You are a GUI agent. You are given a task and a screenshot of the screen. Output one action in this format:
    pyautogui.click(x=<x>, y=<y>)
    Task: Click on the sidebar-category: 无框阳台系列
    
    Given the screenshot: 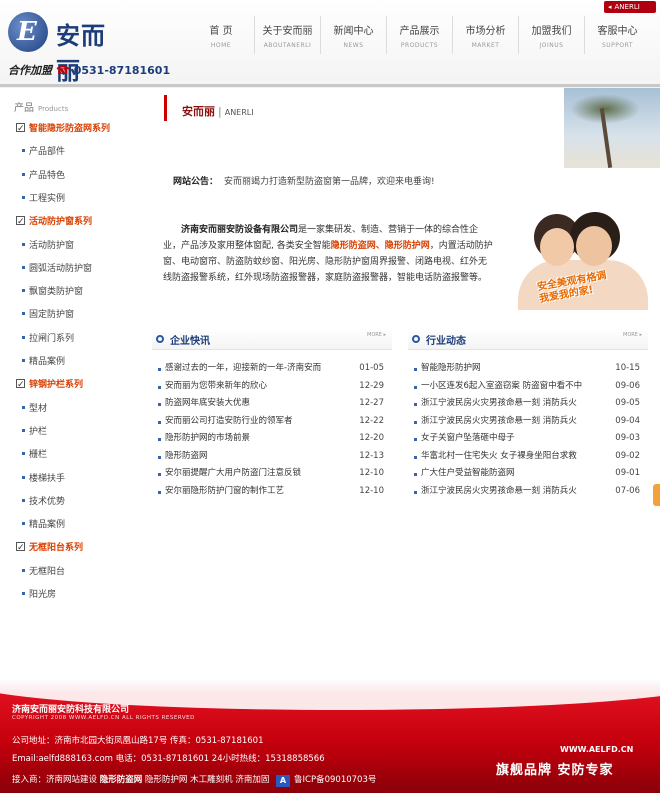 What is the action you would take?
    pyautogui.click(x=70, y=548)
    